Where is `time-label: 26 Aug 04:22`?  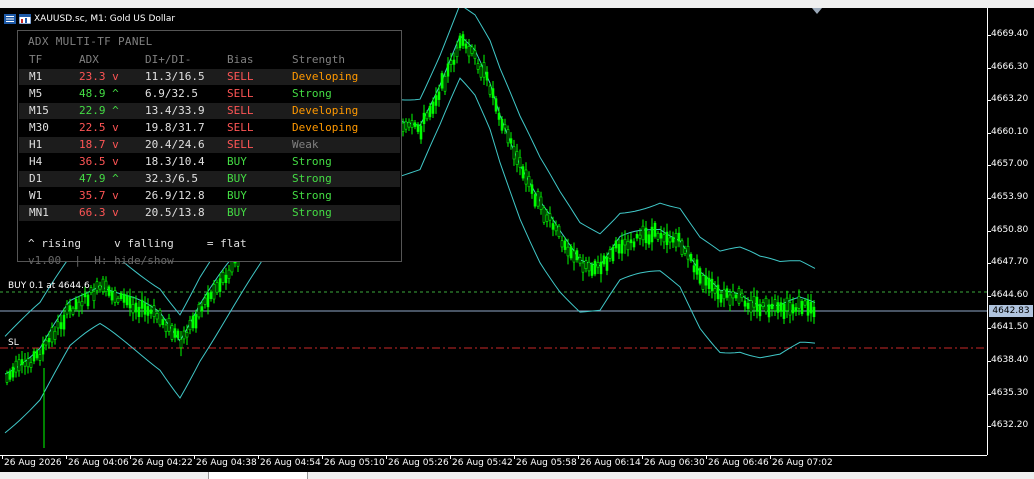
time-label: 26 Aug 04:22 is located at coordinates (162, 463).